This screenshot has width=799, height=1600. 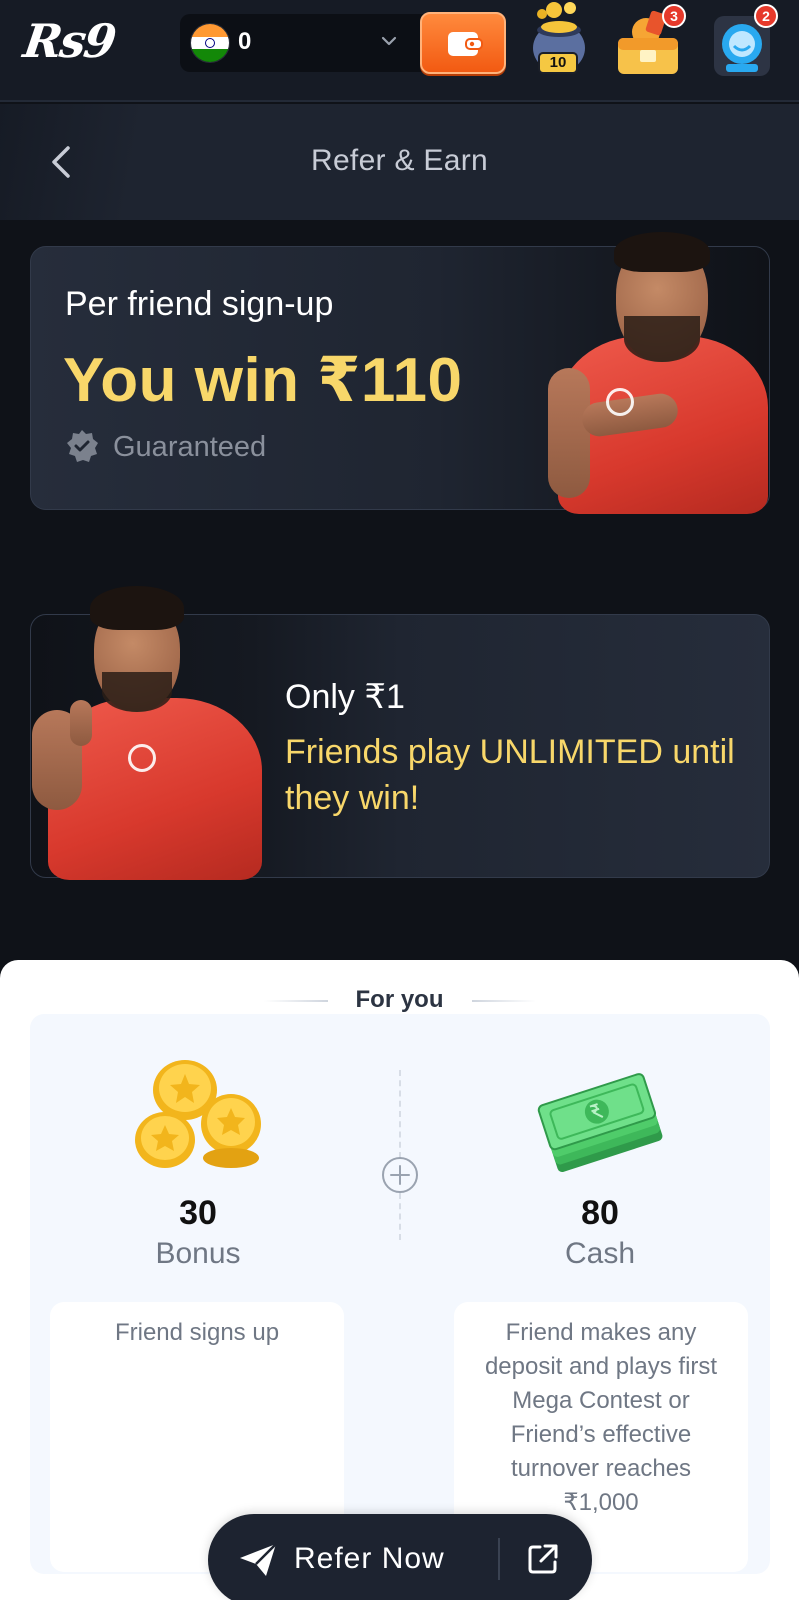 I want to click on cash-value: 80, so click(x=600, y=1213).